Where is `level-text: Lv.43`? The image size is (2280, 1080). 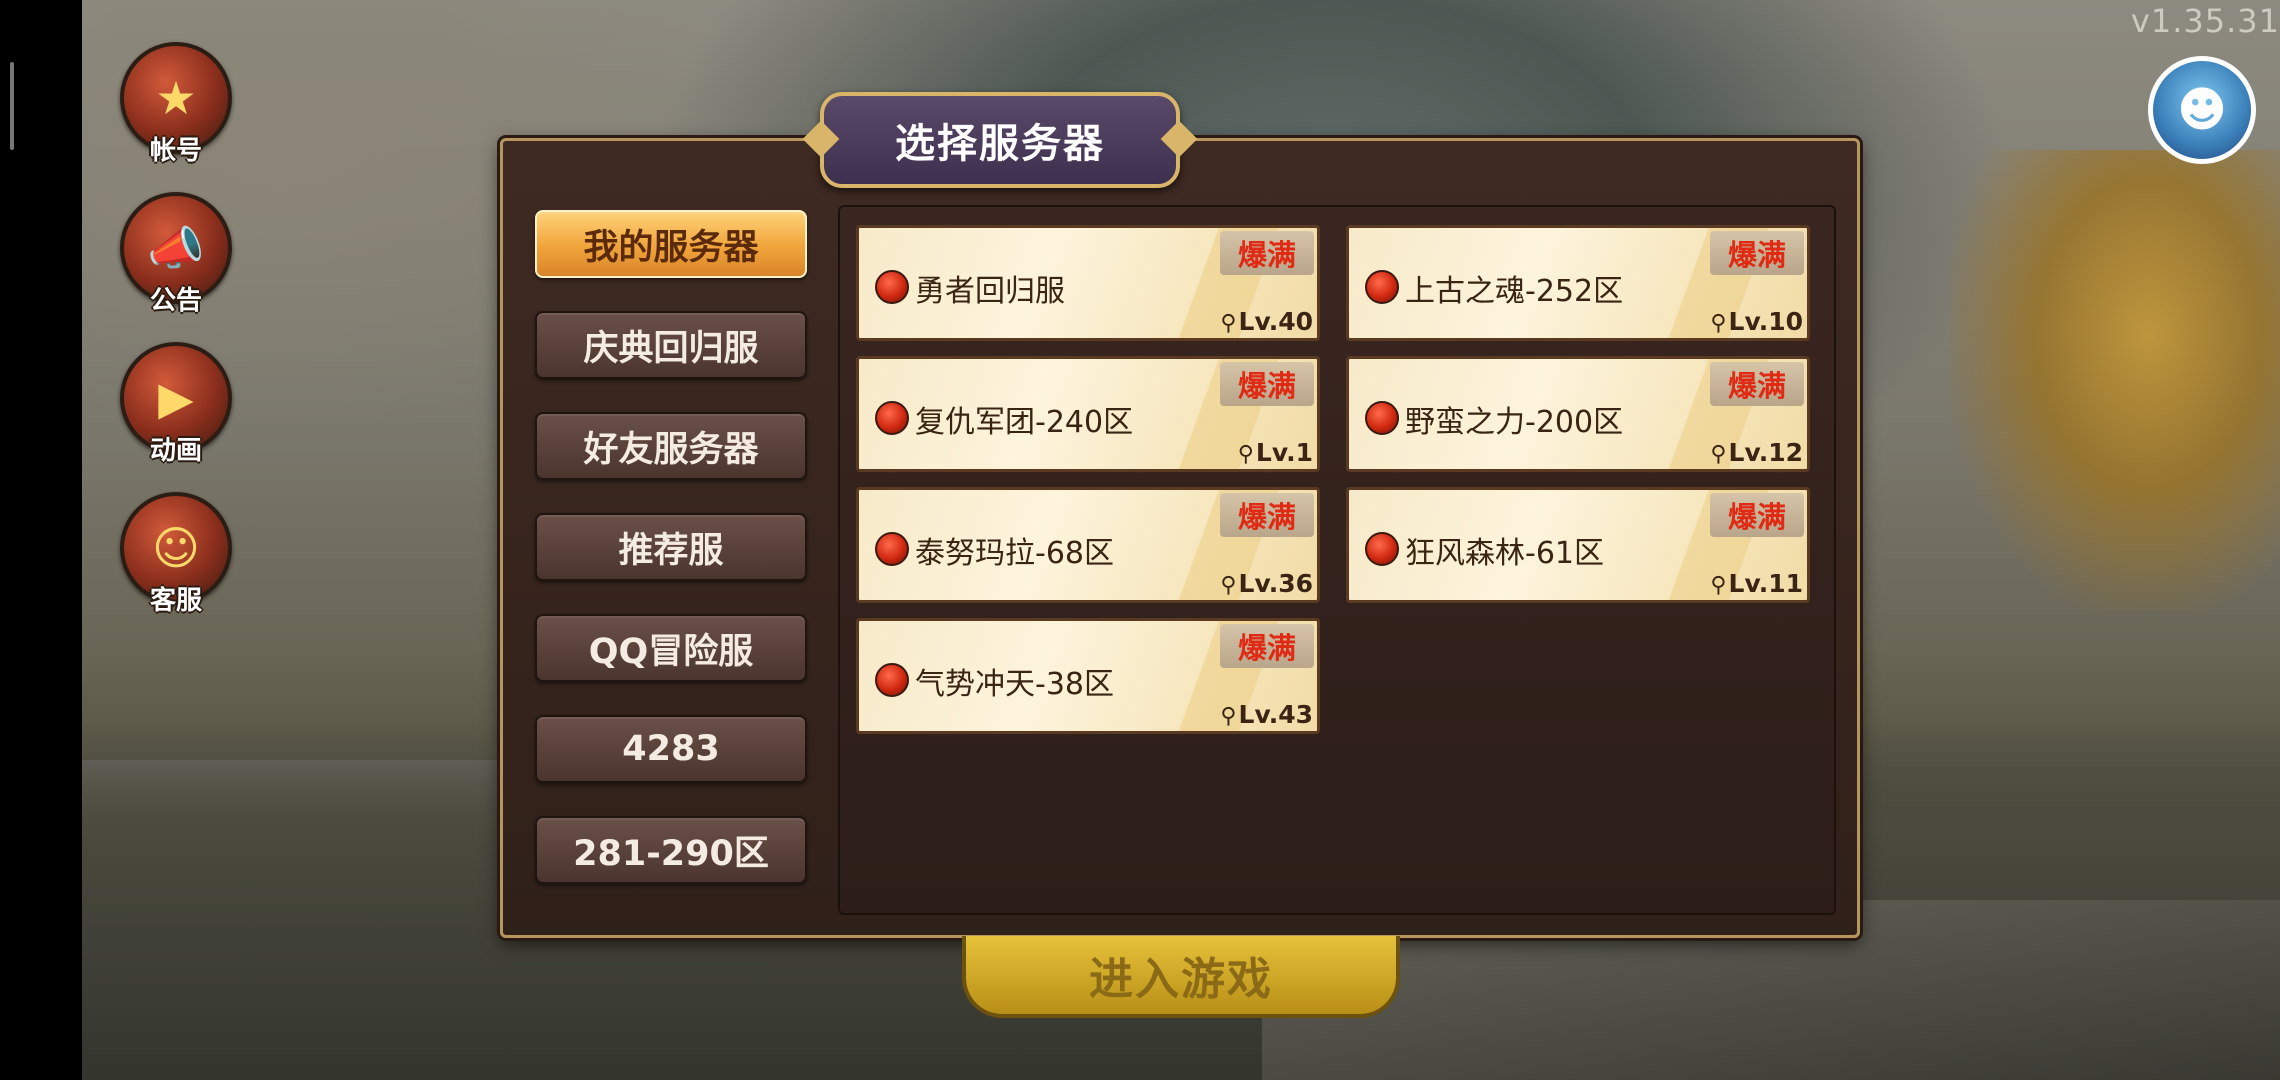 level-text: Lv.43 is located at coordinates (1275, 714).